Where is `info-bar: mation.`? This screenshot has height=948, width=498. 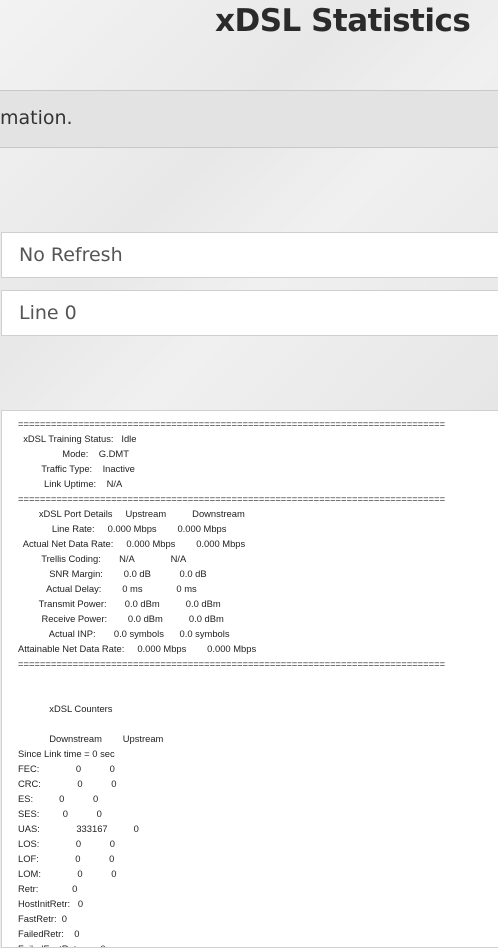
info-bar: mation. is located at coordinates (249, 119).